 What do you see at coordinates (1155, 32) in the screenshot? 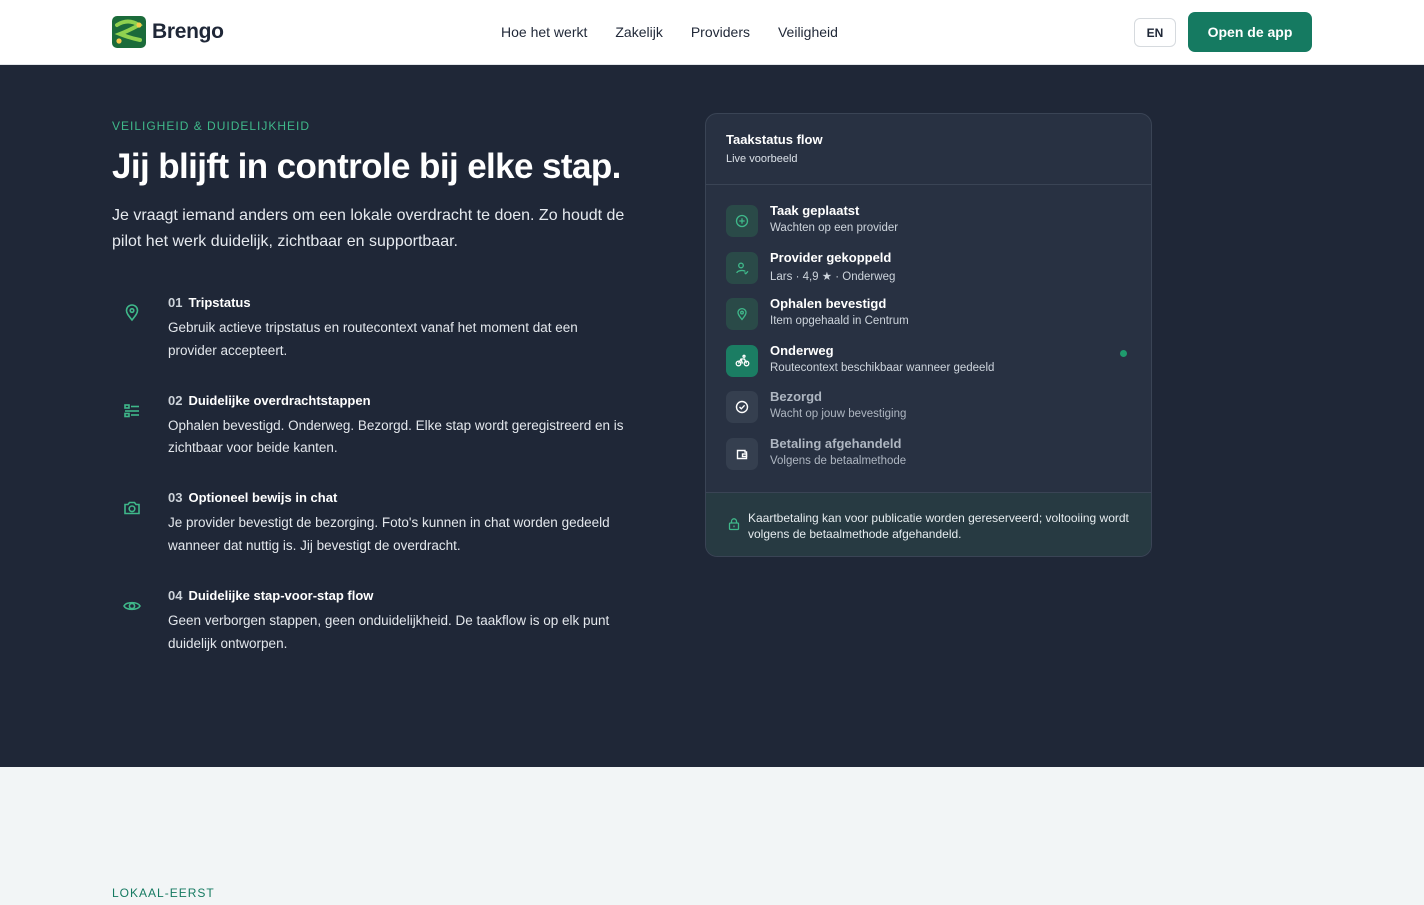
I see `language-toggle-button: EN` at bounding box center [1155, 32].